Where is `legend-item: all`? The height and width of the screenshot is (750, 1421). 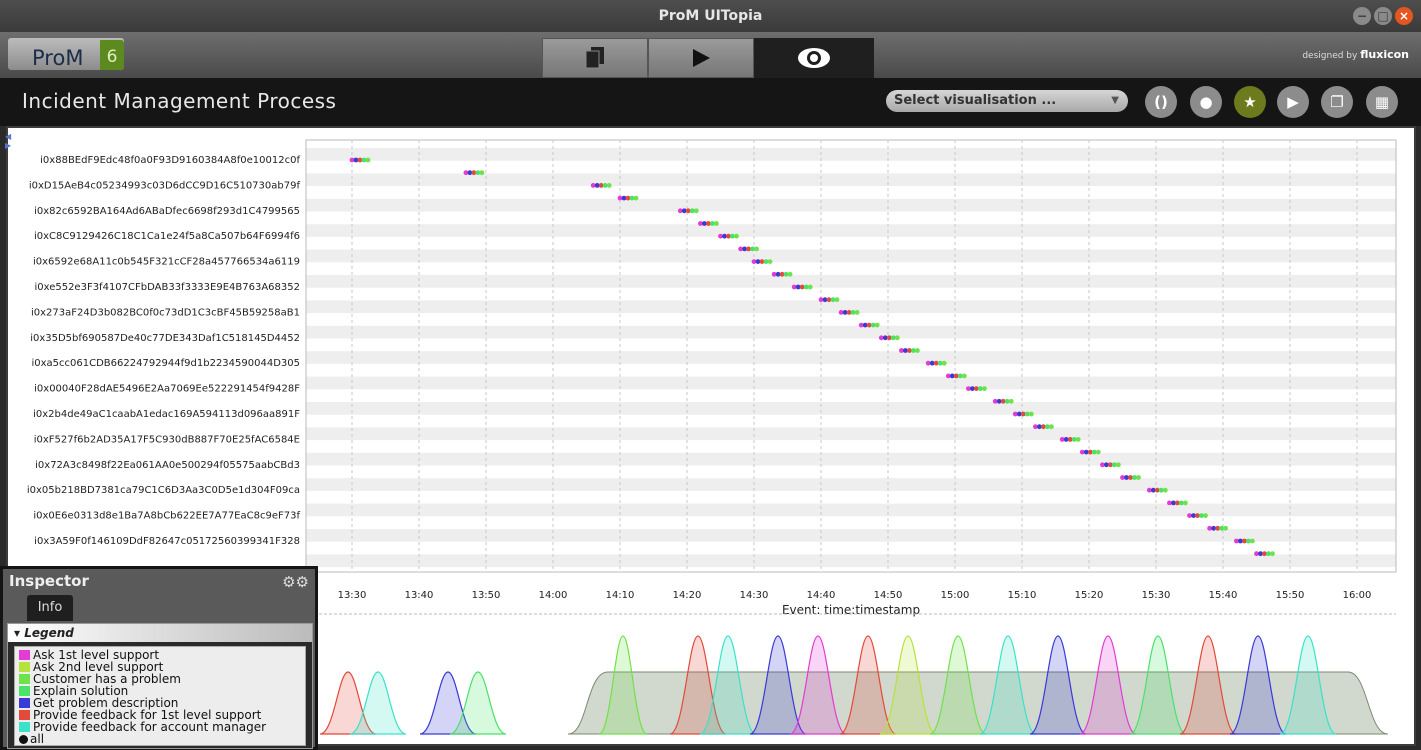
legend-item: all is located at coordinates (160, 739).